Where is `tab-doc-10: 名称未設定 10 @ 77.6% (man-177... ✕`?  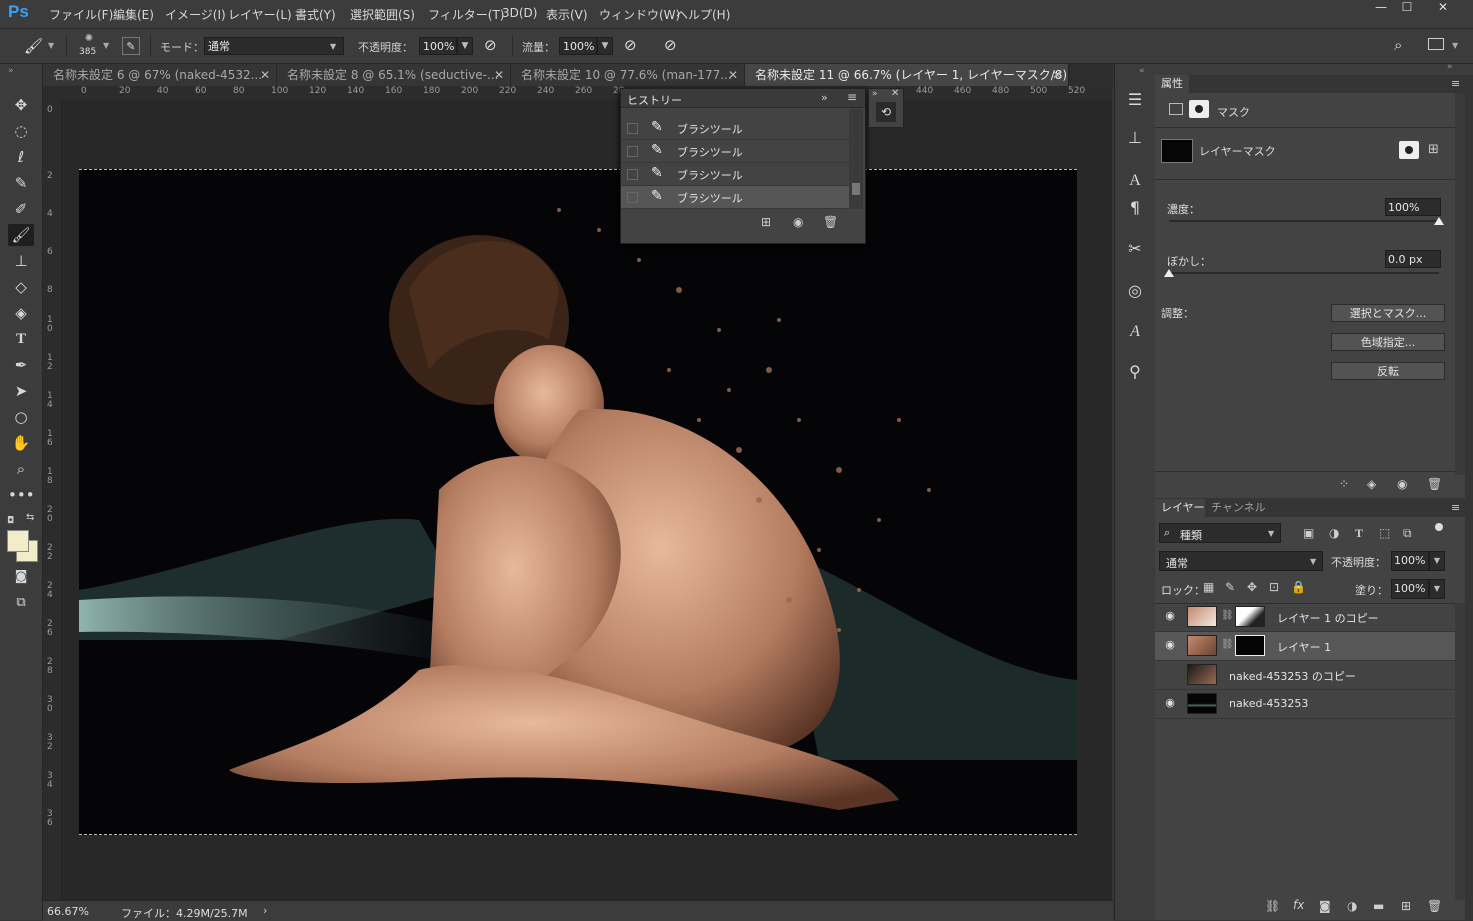
tab-doc-10: 名称未設定 10 @ 77.6% (man-177... ✕ is located at coordinates (628, 75).